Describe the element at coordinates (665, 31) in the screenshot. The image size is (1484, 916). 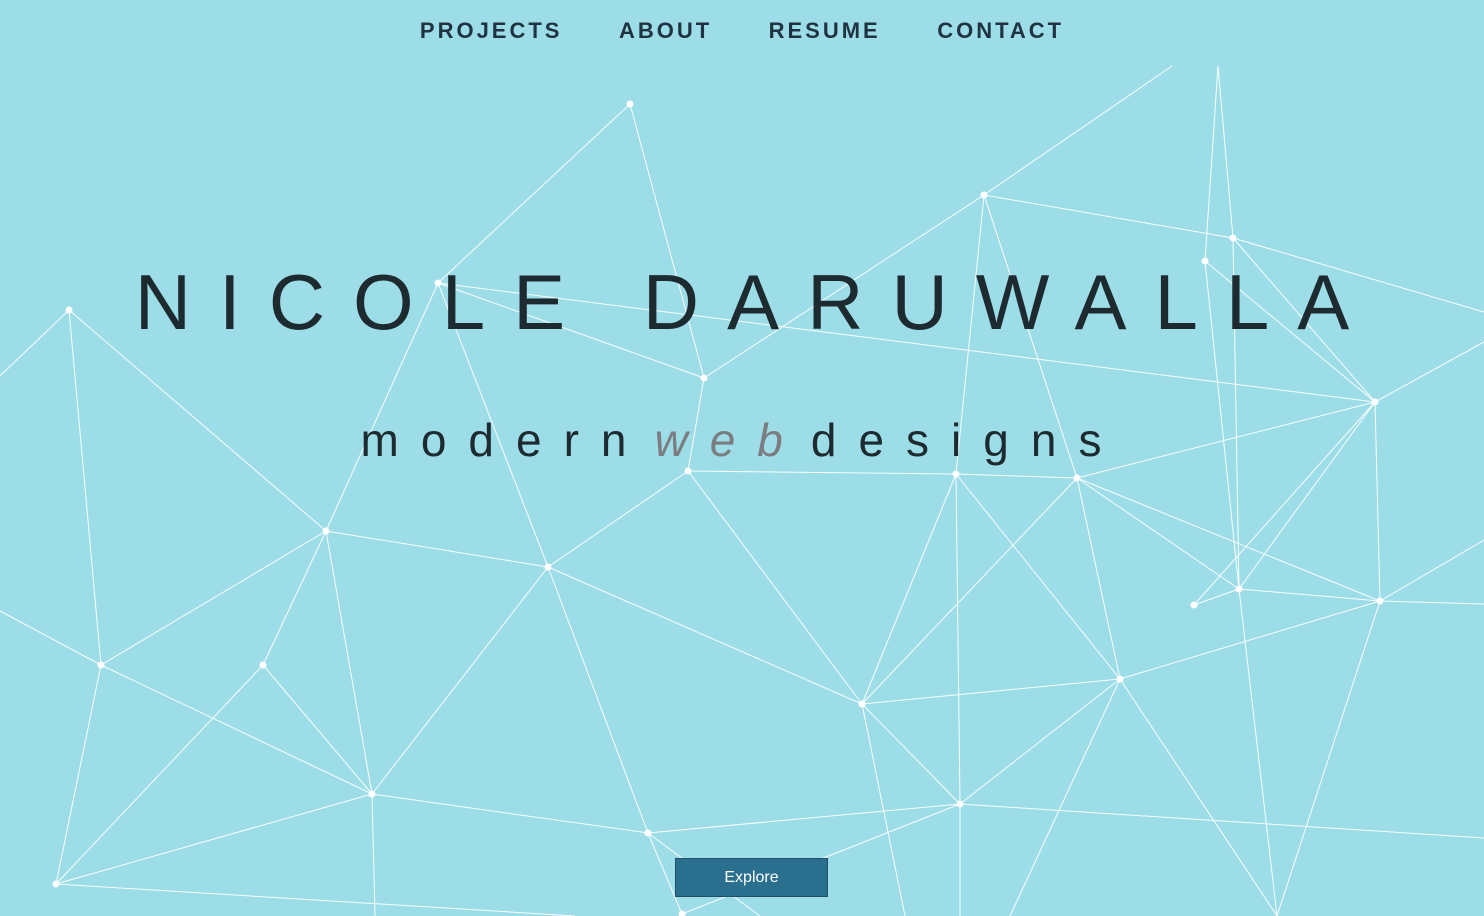
I see `nav-about-link: ABOUT` at that location.